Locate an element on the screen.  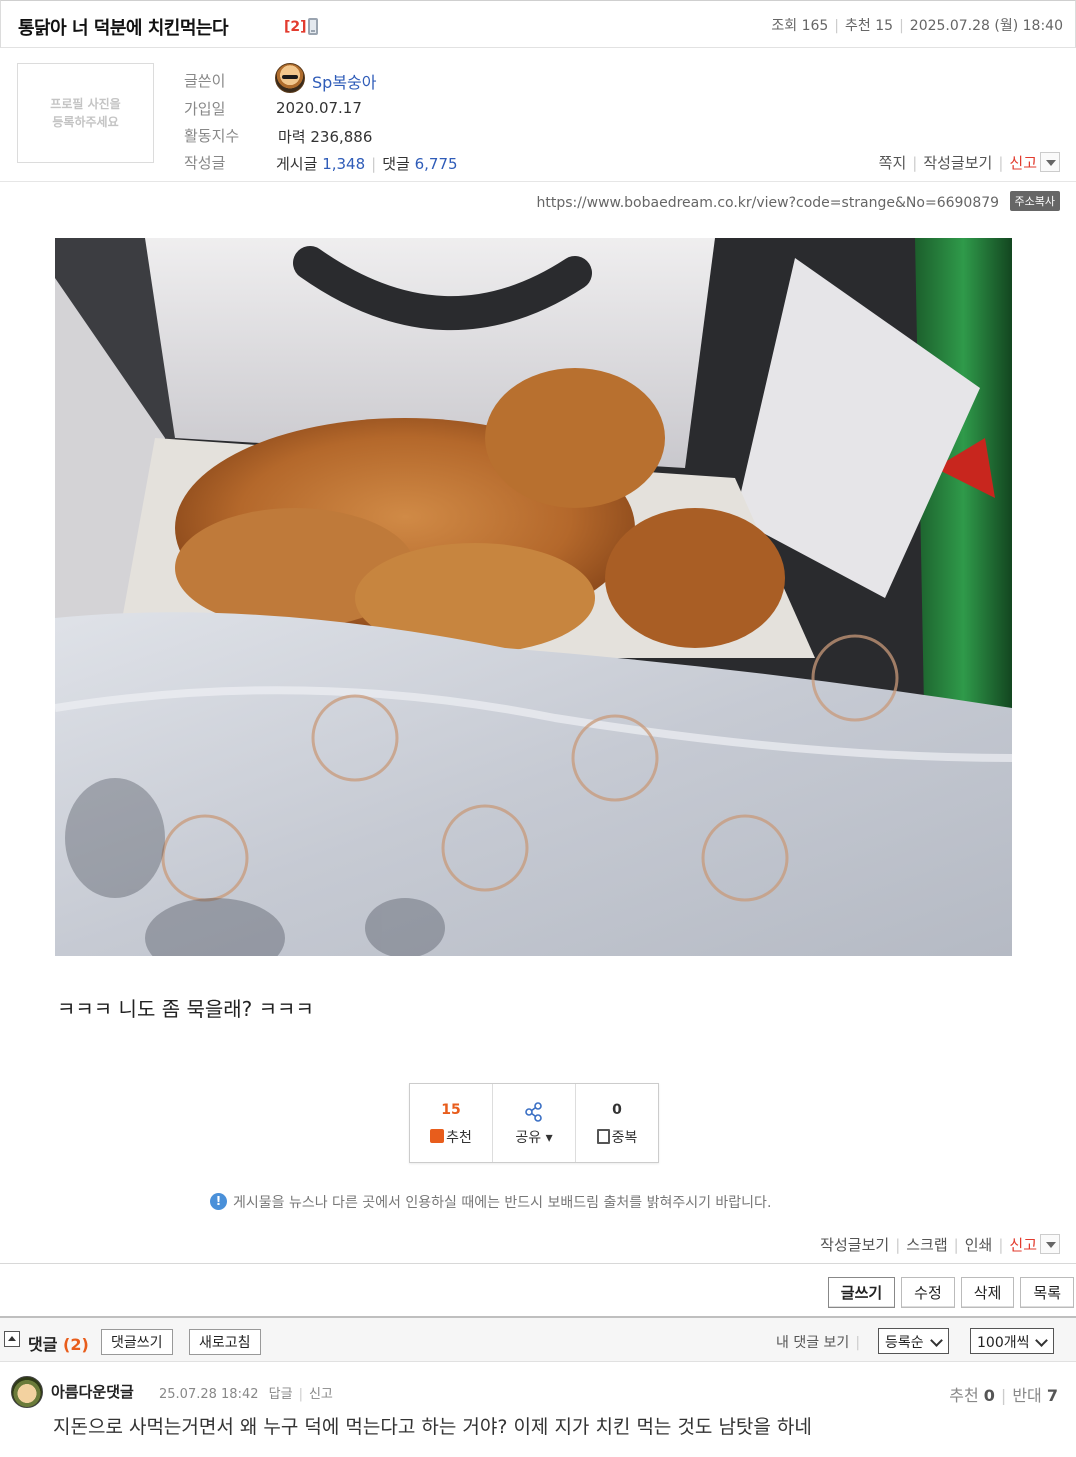
delete-button: 삭제 is located at coordinates (987, 1292).